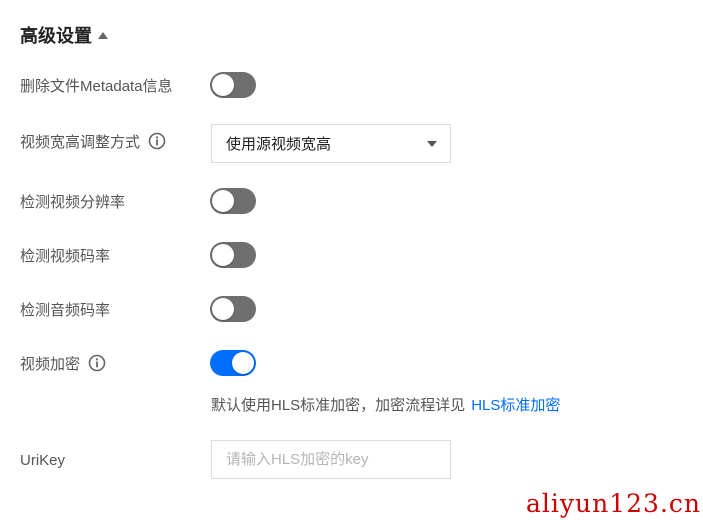 The image size is (703, 520). Describe the element at coordinates (50, 364) in the screenshot. I see `video-encryption-label: 视频加密` at that location.